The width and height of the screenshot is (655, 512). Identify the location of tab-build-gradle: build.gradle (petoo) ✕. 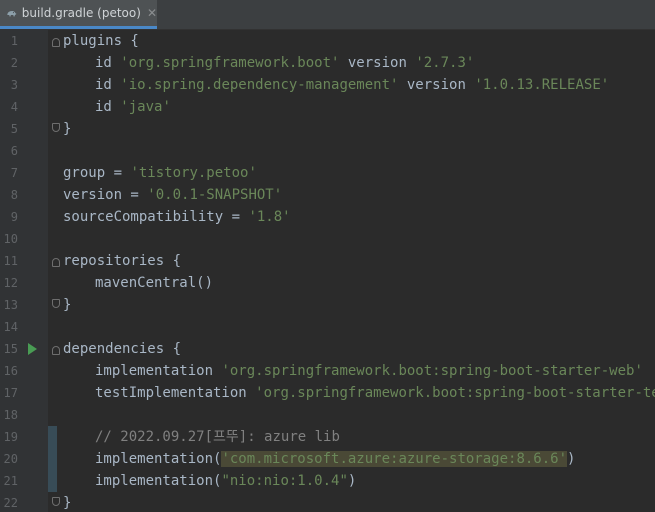
(78, 14).